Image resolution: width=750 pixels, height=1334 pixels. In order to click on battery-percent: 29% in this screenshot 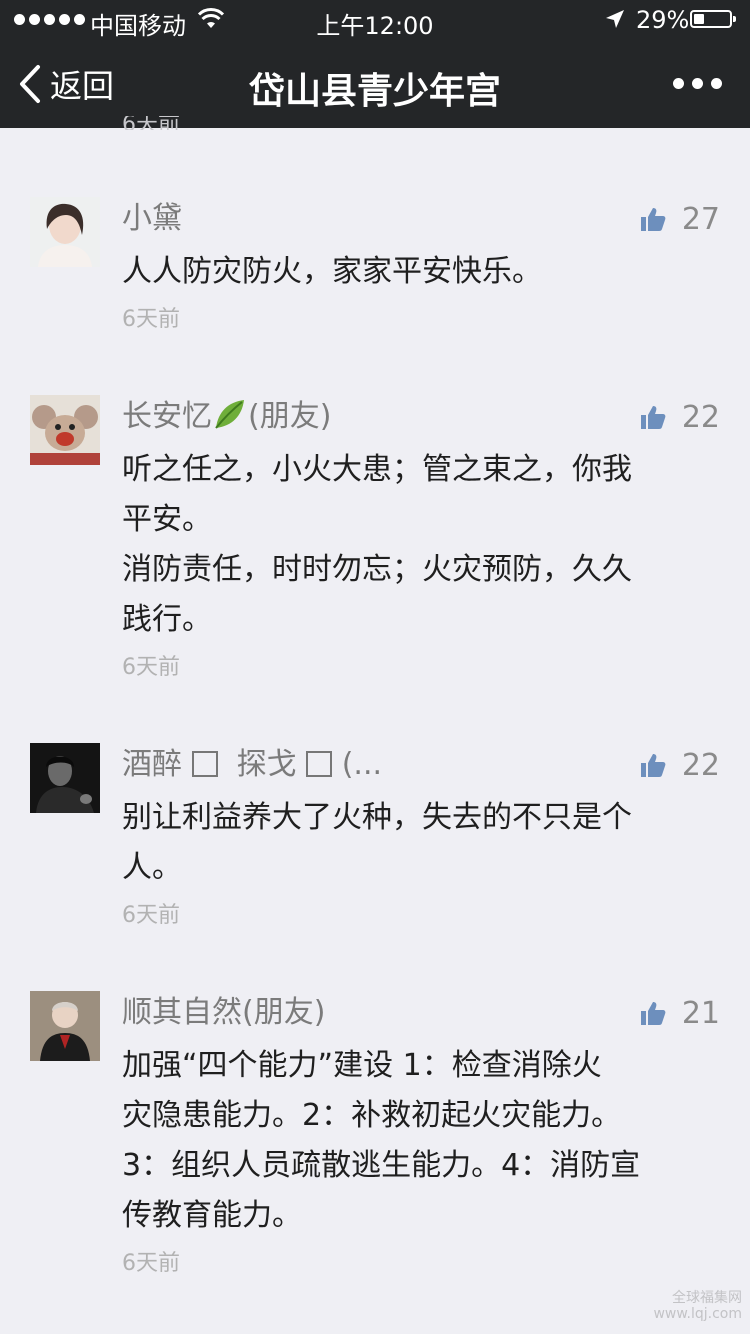, I will do `click(663, 20)`.